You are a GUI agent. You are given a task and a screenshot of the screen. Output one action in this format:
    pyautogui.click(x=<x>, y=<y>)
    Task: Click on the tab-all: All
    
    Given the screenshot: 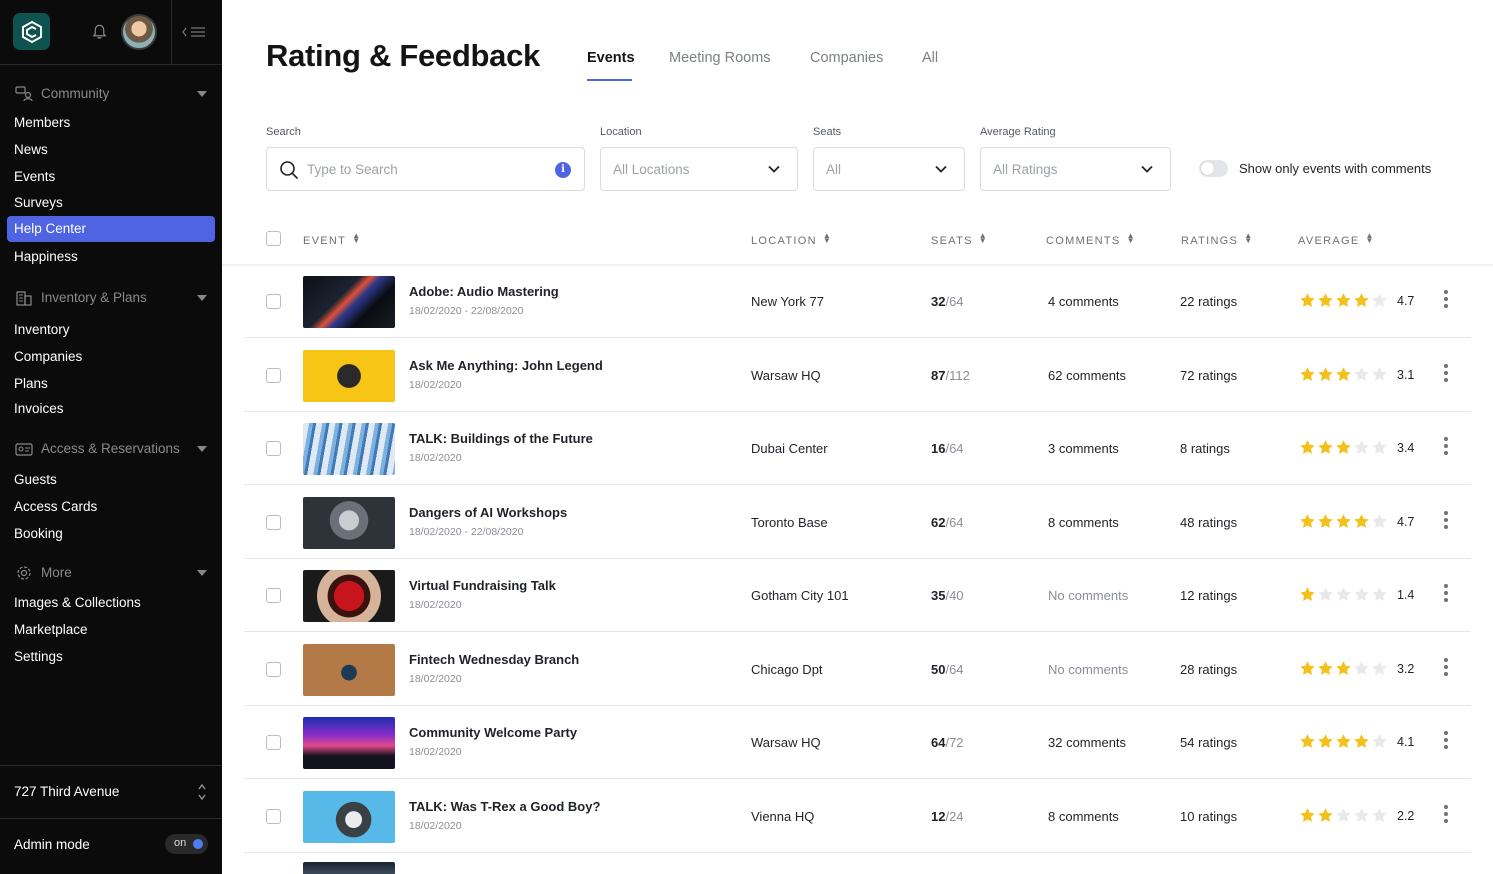 What is the action you would take?
    pyautogui.click(x=930, y=58)
    